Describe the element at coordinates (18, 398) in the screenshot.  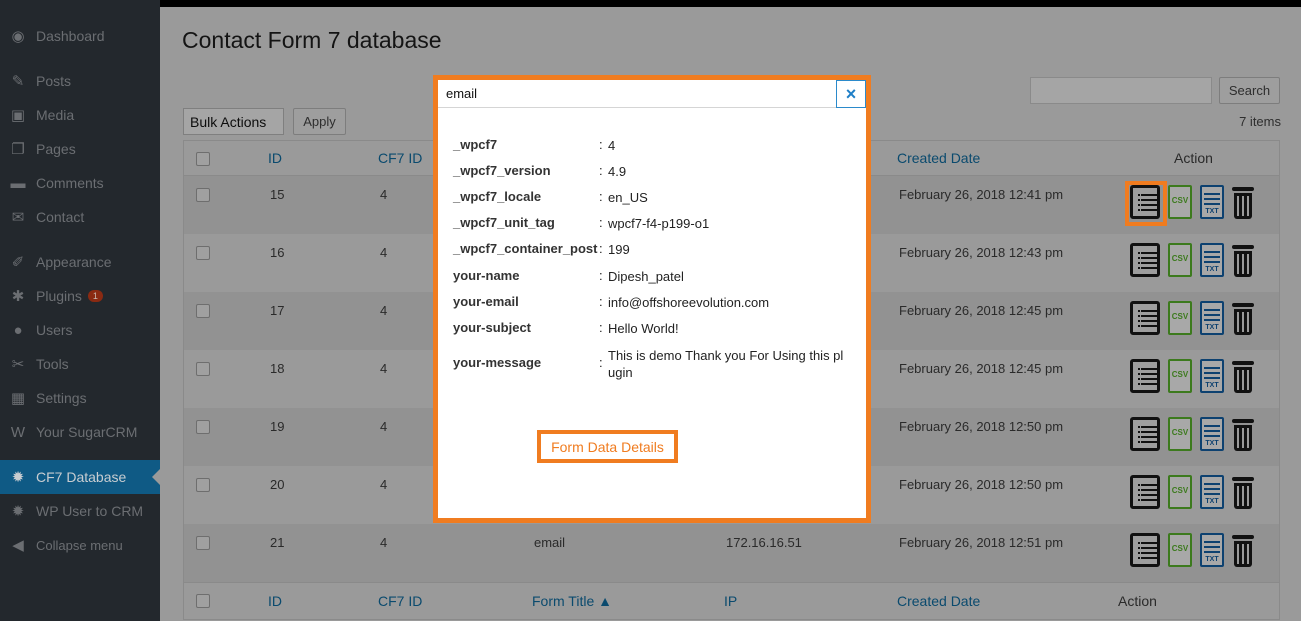
I see `settings-icon: ▦` at that location.